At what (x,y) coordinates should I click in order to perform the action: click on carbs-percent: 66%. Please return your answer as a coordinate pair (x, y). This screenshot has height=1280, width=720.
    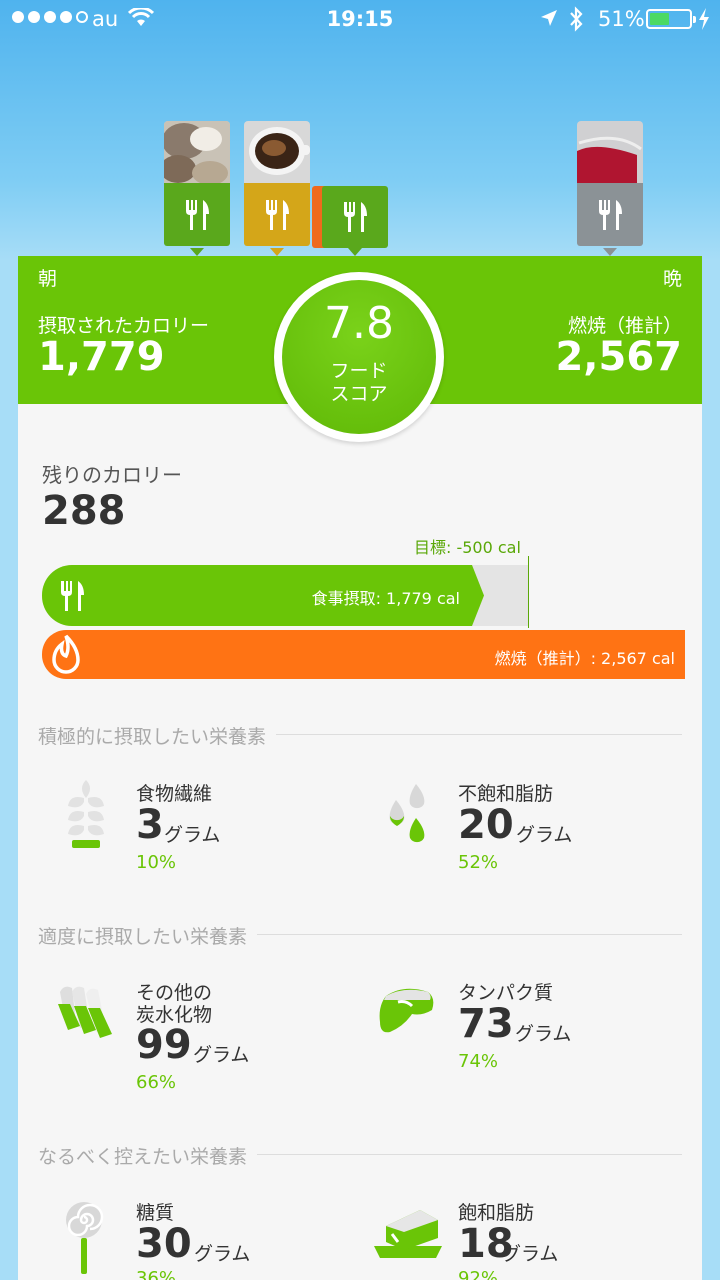
    Looking at the image, I should click on (156, 1082).